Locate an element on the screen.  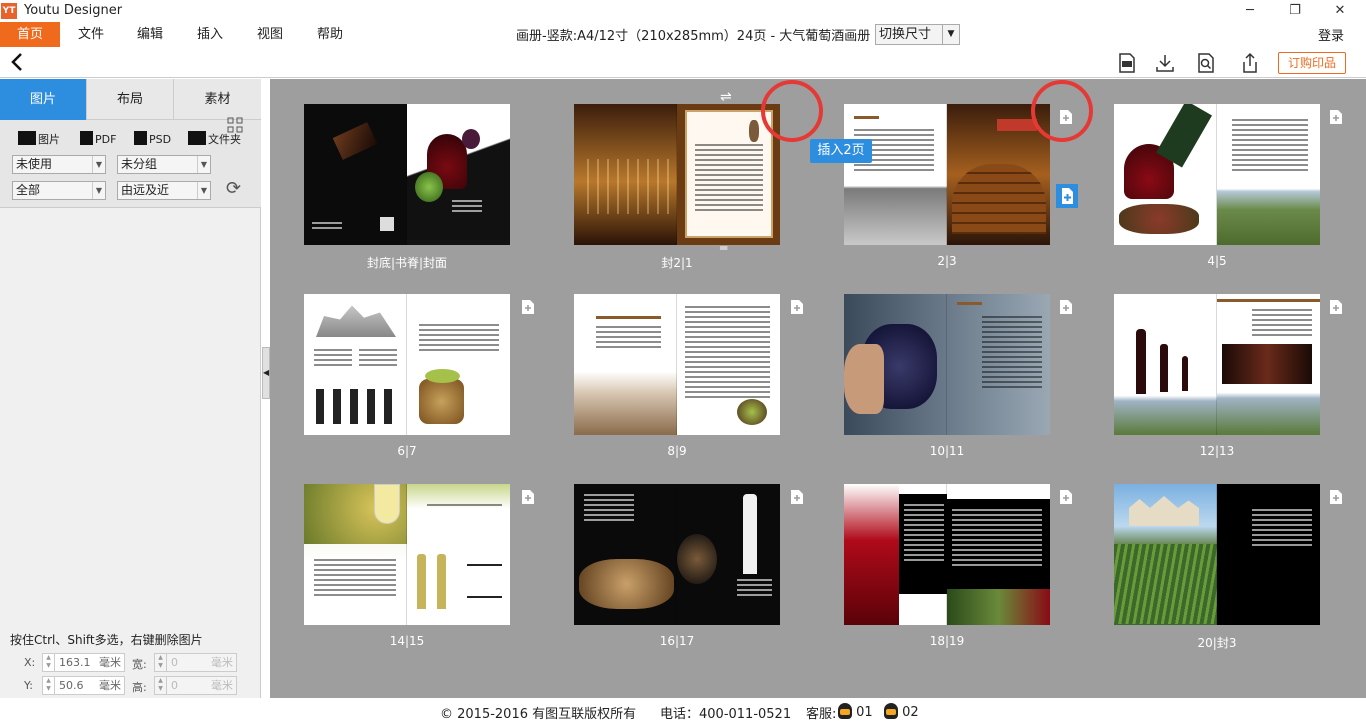
highlight-circle is located at coordinates (792, 111).